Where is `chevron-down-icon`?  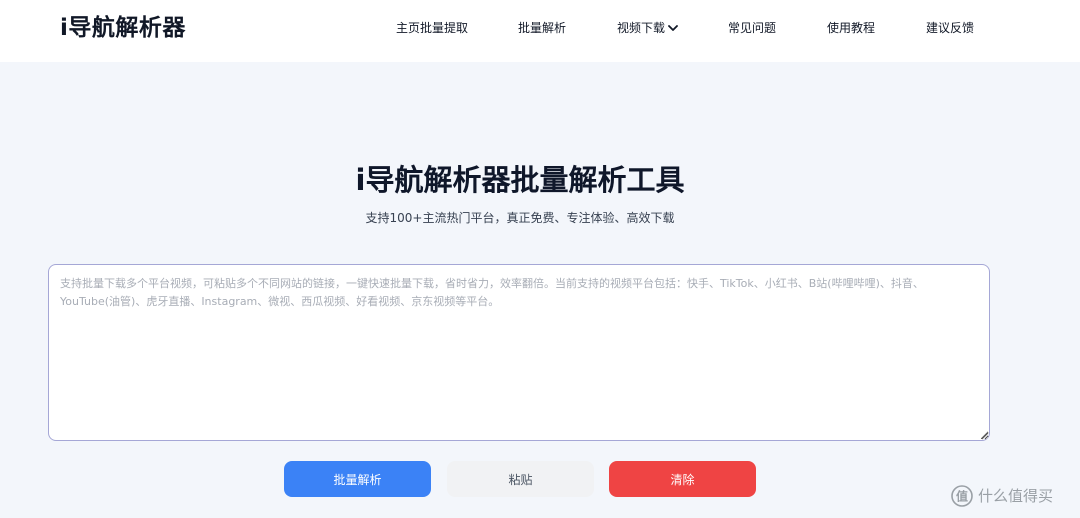 chevron-down-icon is located at coordinates (673, 28).